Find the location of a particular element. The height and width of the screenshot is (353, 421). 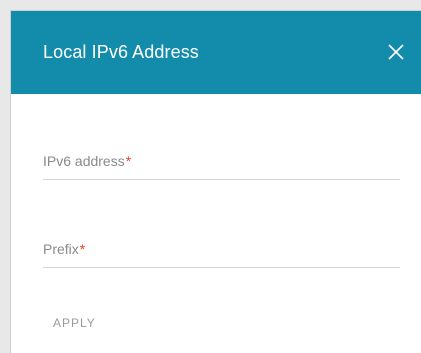

ipv6-address-input is located at coordinates (223, 163).